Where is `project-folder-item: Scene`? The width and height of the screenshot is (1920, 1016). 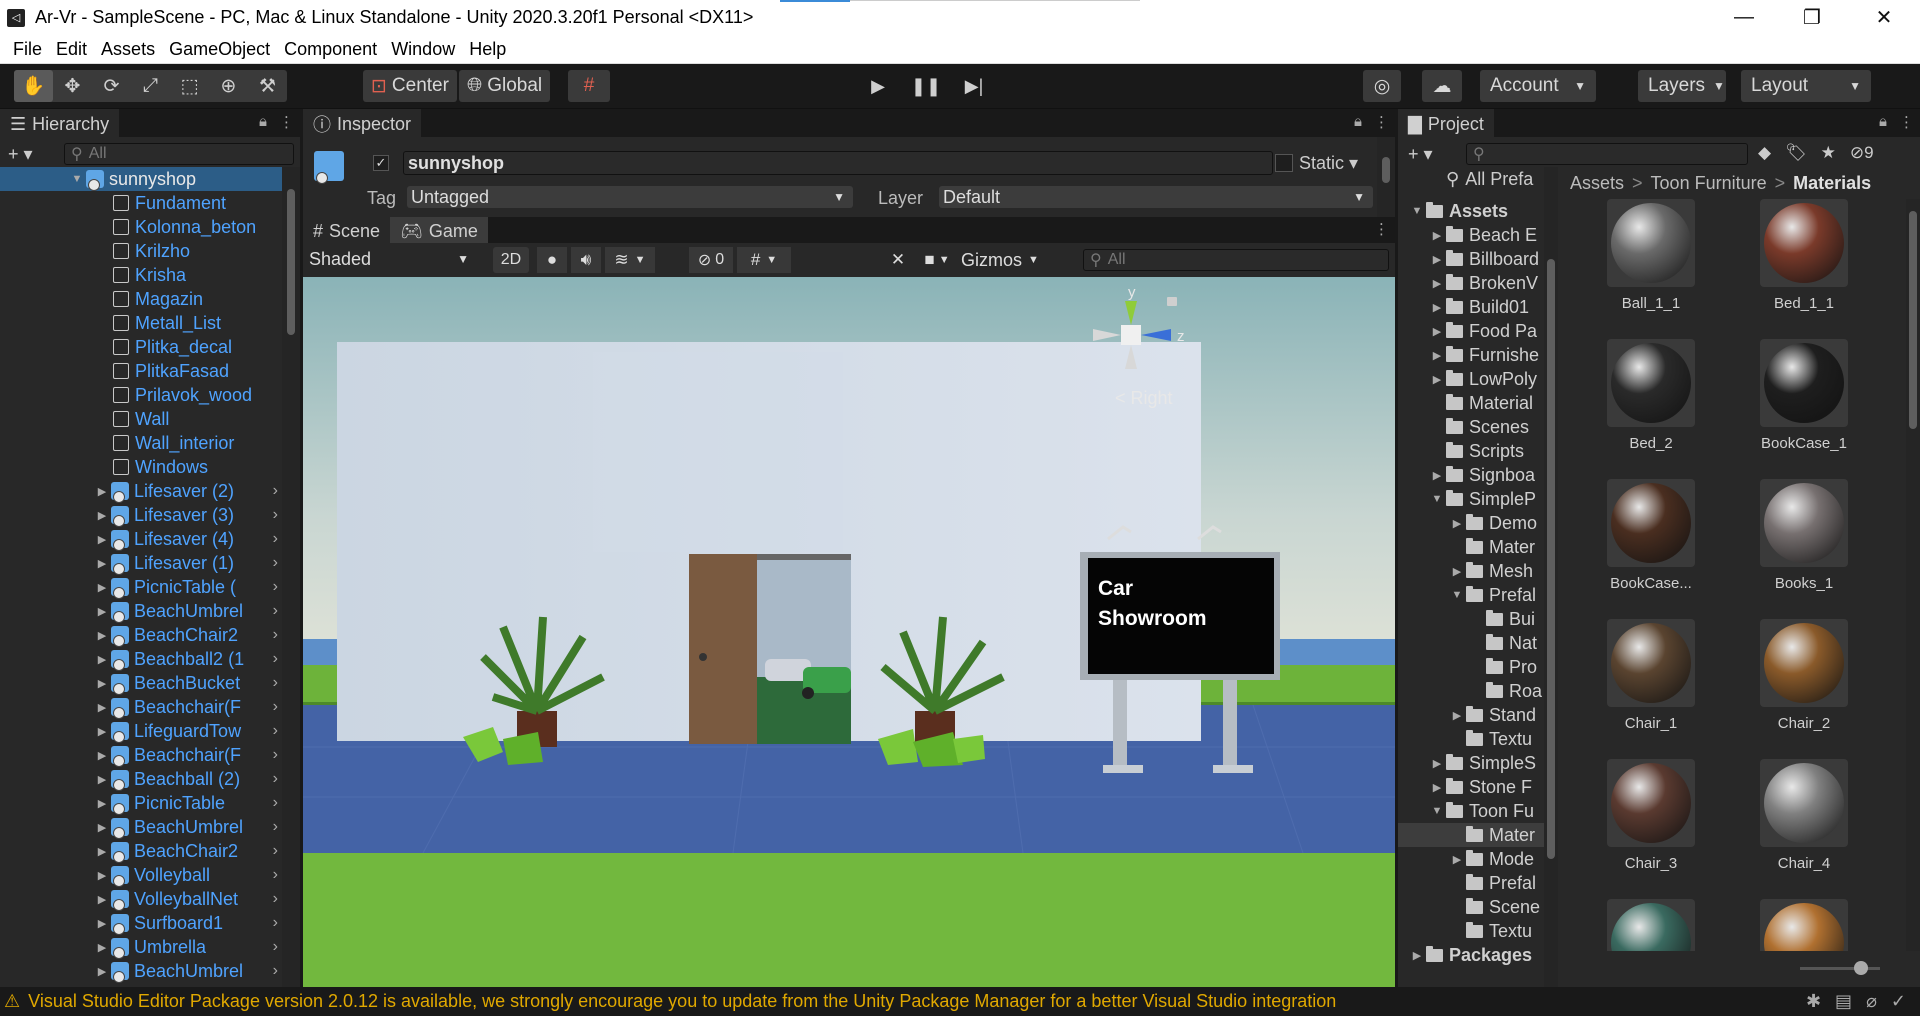
project-folder-item: Scene is located at coordinates (1478, 907).